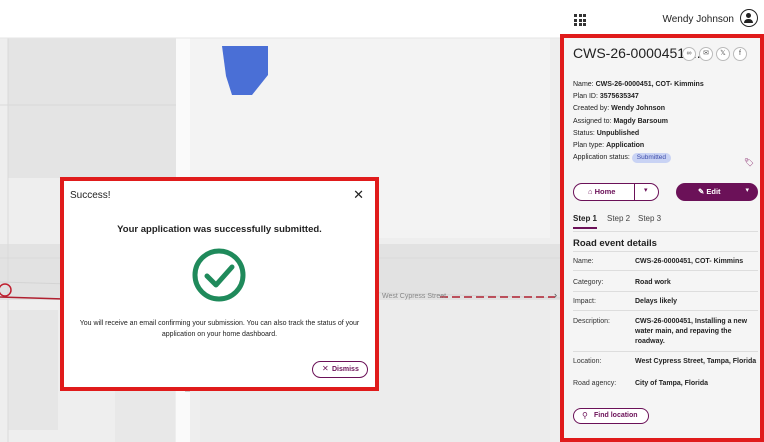 The height and width of the screenshot is (442, 764). What do you see at coordinates (583, 261) in the screenshot?
I see `detail-label: Name:` at bounding box center [583, 261].